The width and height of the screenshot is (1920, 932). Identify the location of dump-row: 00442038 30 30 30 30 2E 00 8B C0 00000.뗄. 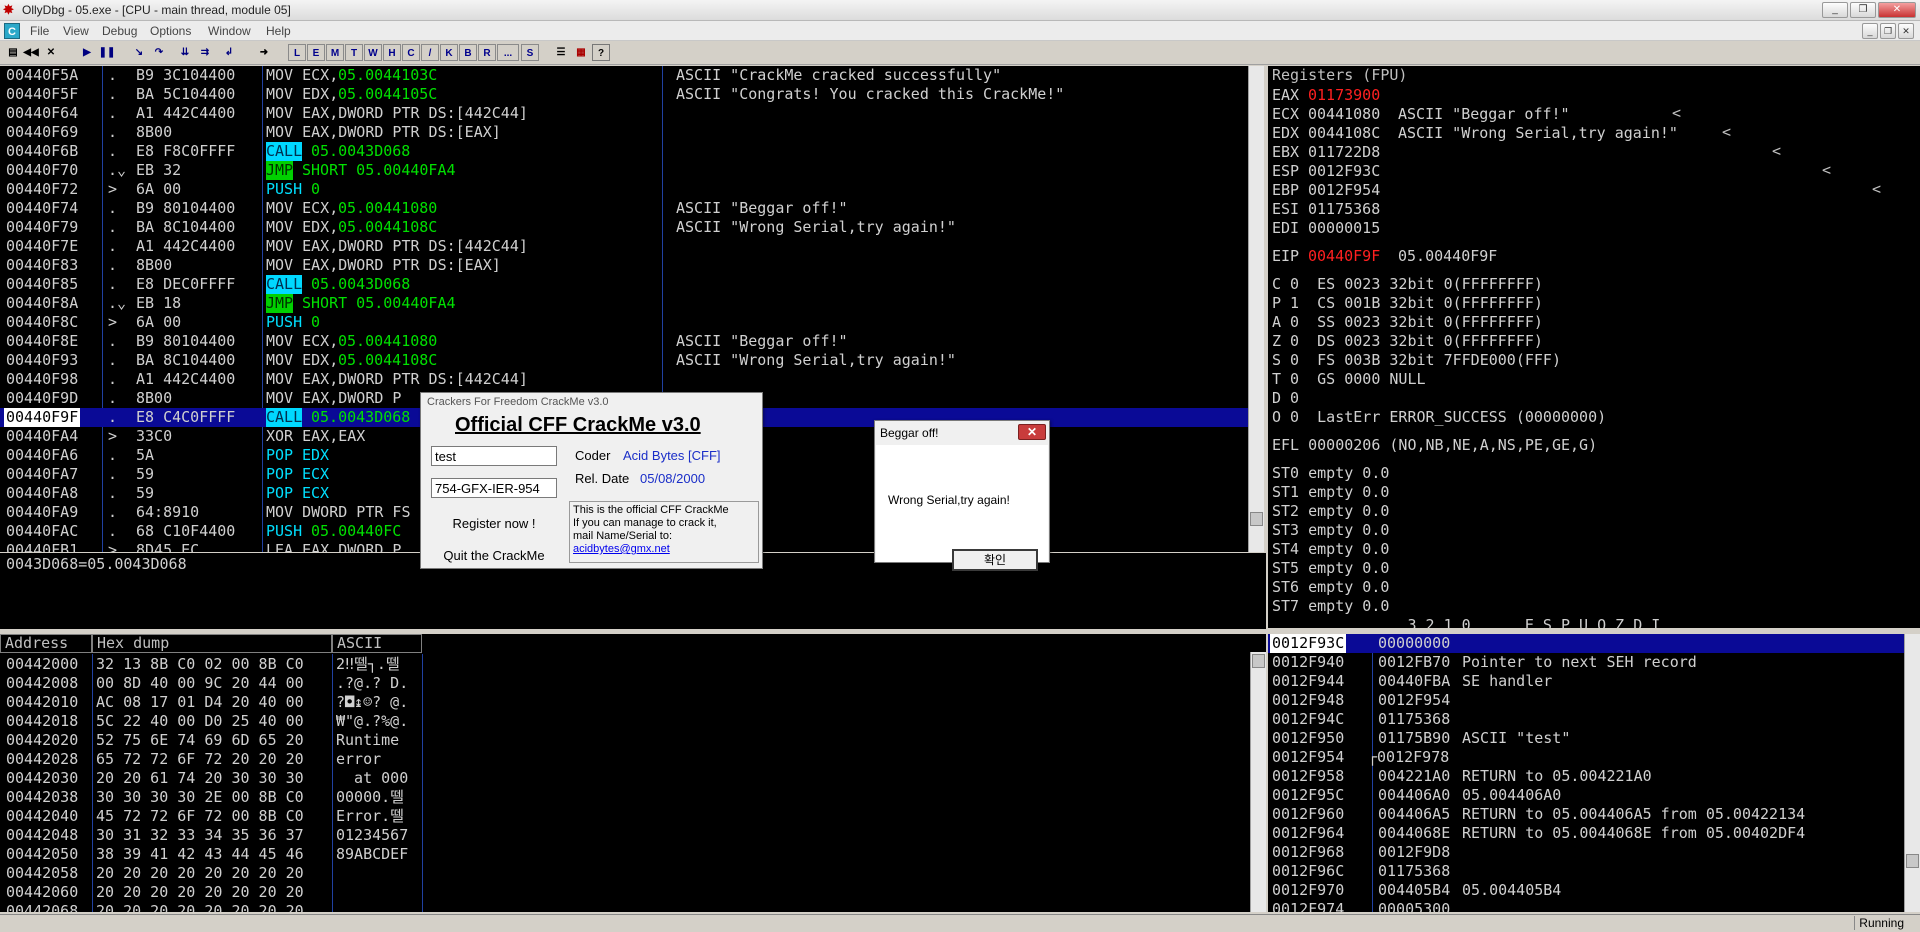
(624, 797).